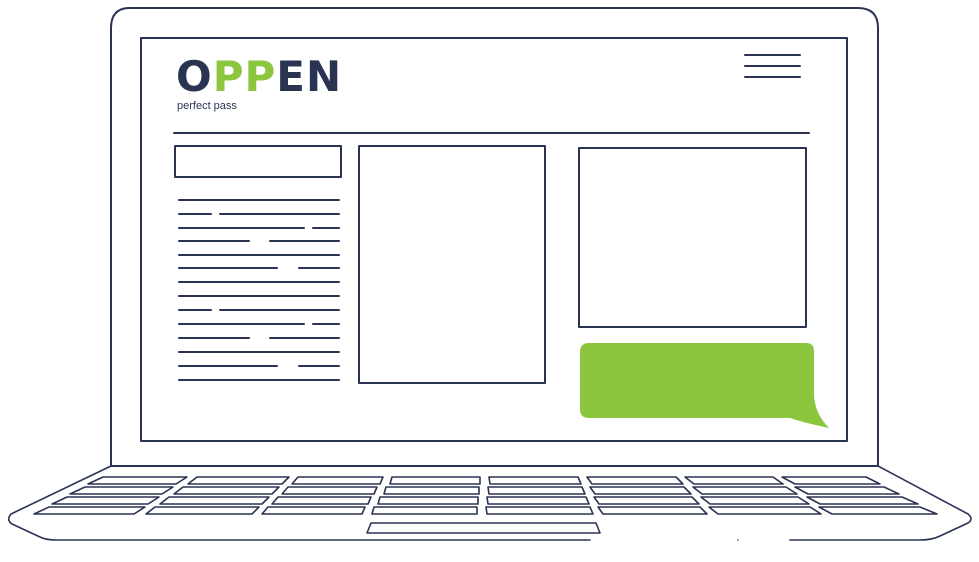 The image size is (979, 562). I want to click on chat-bubble, so click(704, 385).